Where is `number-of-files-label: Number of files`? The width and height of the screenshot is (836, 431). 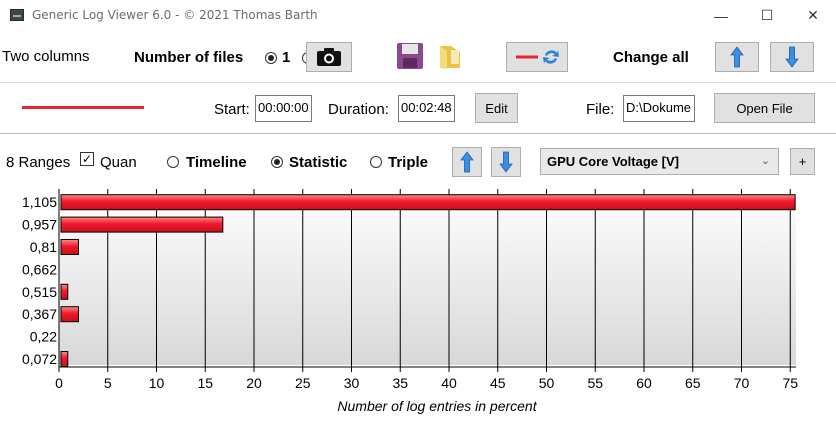 number-of-files-label: Number of files is located at coordinates (189, 57).